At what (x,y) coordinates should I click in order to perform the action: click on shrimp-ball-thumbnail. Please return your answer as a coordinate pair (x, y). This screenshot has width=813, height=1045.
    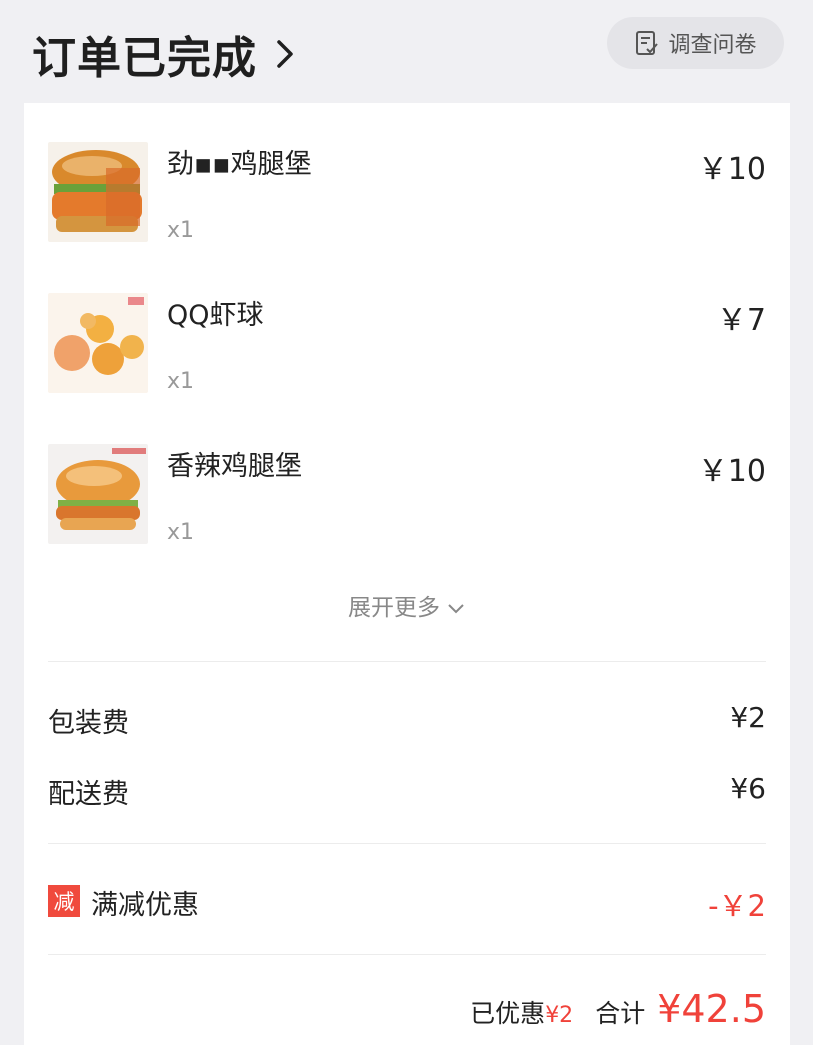
    Looking at the image, I should click on (98, 343).